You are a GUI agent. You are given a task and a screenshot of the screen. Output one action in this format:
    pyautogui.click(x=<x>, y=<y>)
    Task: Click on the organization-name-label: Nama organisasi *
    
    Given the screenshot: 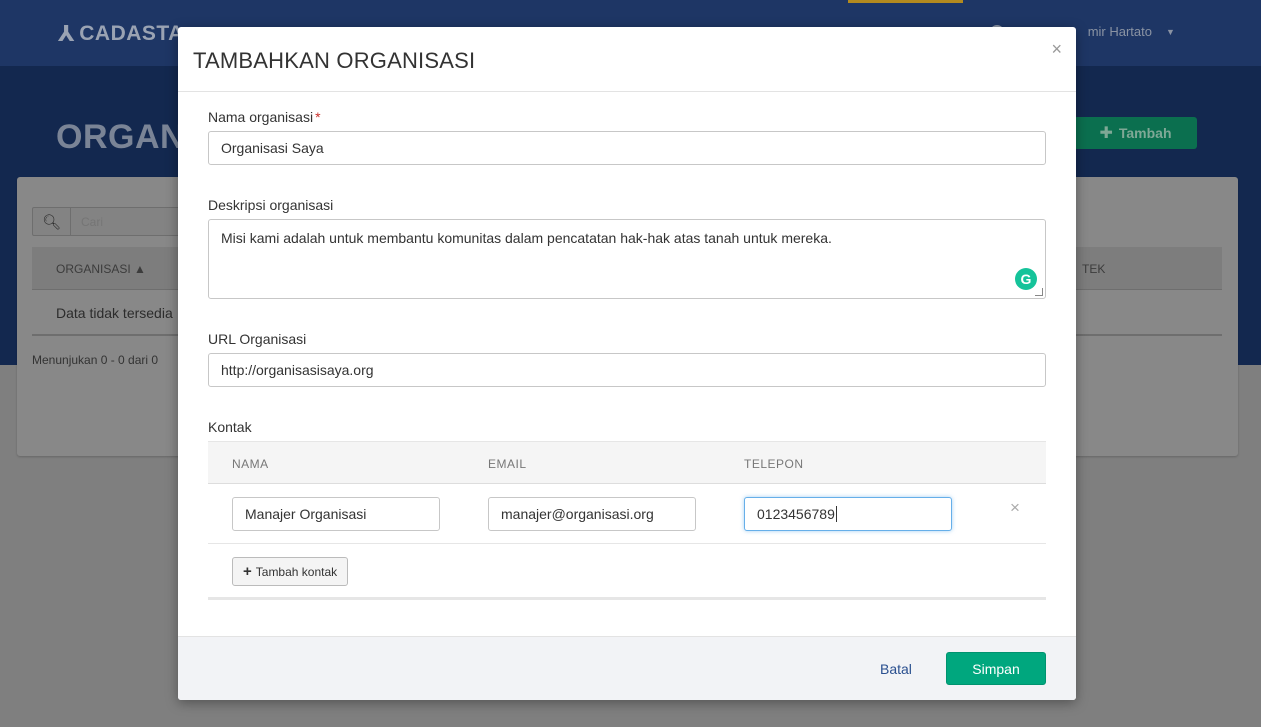 What is the action you would take?
    pyautogui.click(x=264, y=117)
    